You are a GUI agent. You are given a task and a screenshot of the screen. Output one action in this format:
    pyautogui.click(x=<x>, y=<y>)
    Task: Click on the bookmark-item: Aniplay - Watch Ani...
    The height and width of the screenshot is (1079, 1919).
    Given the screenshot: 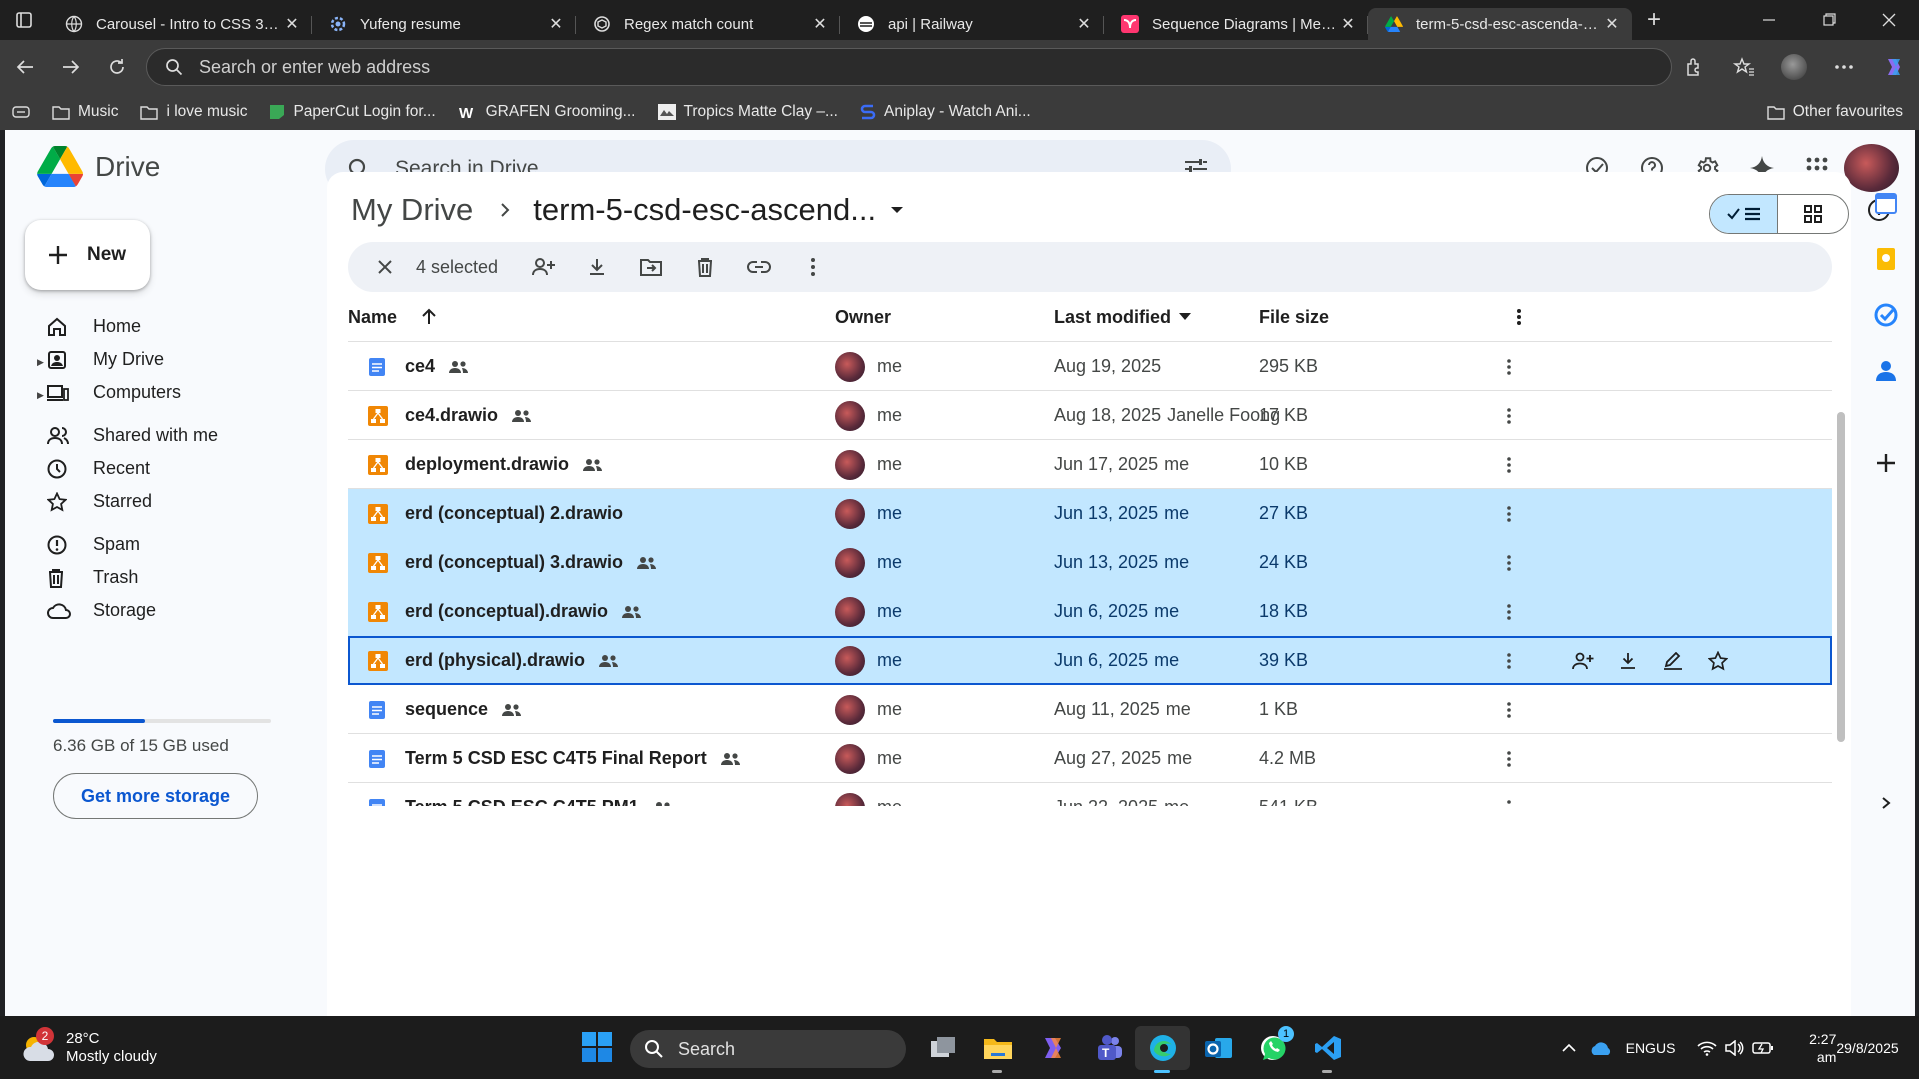 What is the action you would take?
    pyautogui.click(x=945, y=112)
    